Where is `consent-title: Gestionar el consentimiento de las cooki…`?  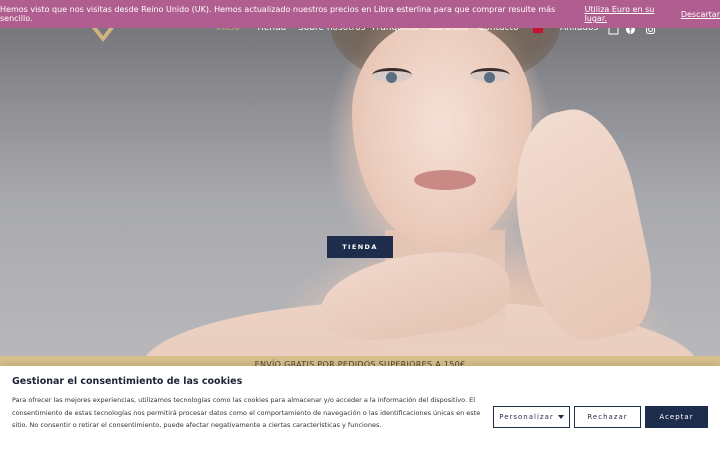
consent-title: Gestionar el consentimiento de las cooki… is located at coordinates (127, 381).